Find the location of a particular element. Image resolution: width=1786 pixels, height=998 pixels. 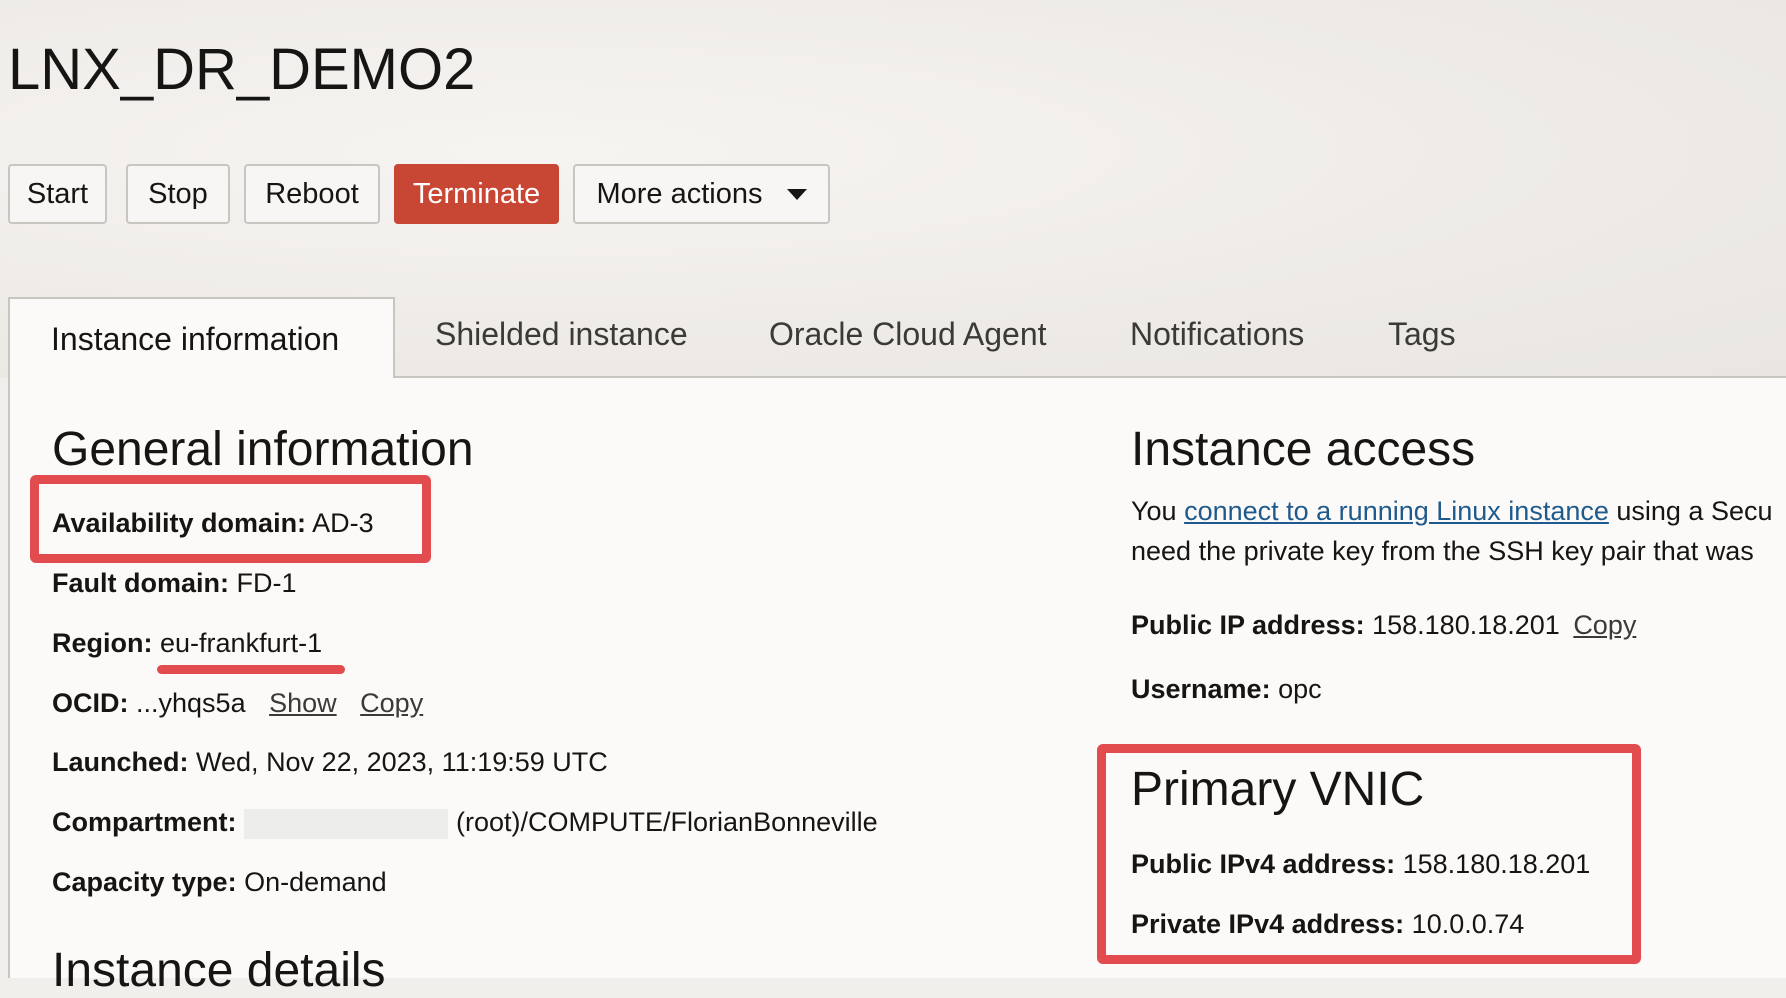

fault-domain-value: FD-1 is located at coordinates (266, 583).